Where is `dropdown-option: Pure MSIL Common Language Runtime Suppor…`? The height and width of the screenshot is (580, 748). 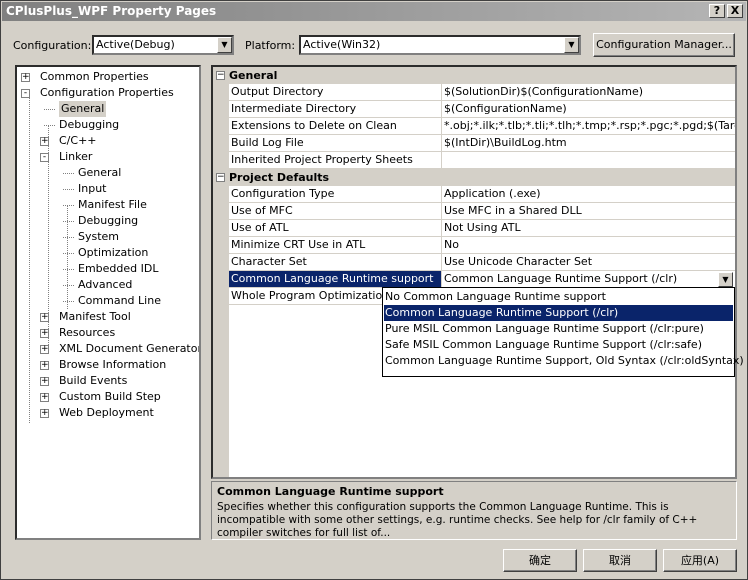 dropdown-option: Pure MSIL Common Language Runtime Suppor… is located at coordinates (558, 329).